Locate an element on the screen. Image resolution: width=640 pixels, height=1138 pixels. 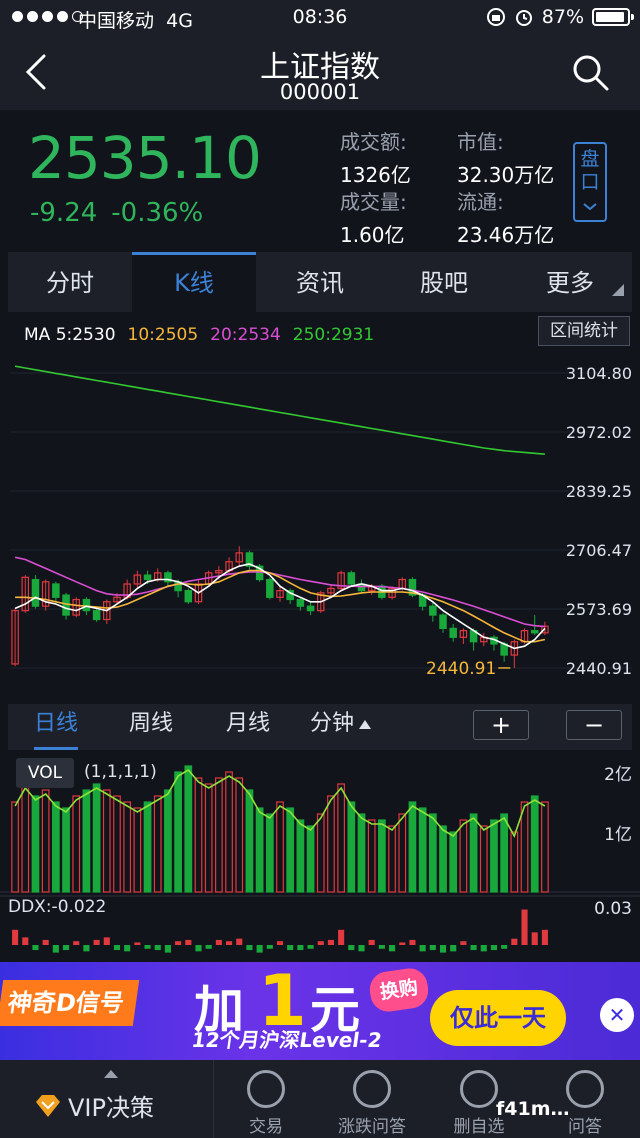
ma-legend: MA 5:2530 10:2505 20:2534 250:2931 is located at coordinates (199, 335).